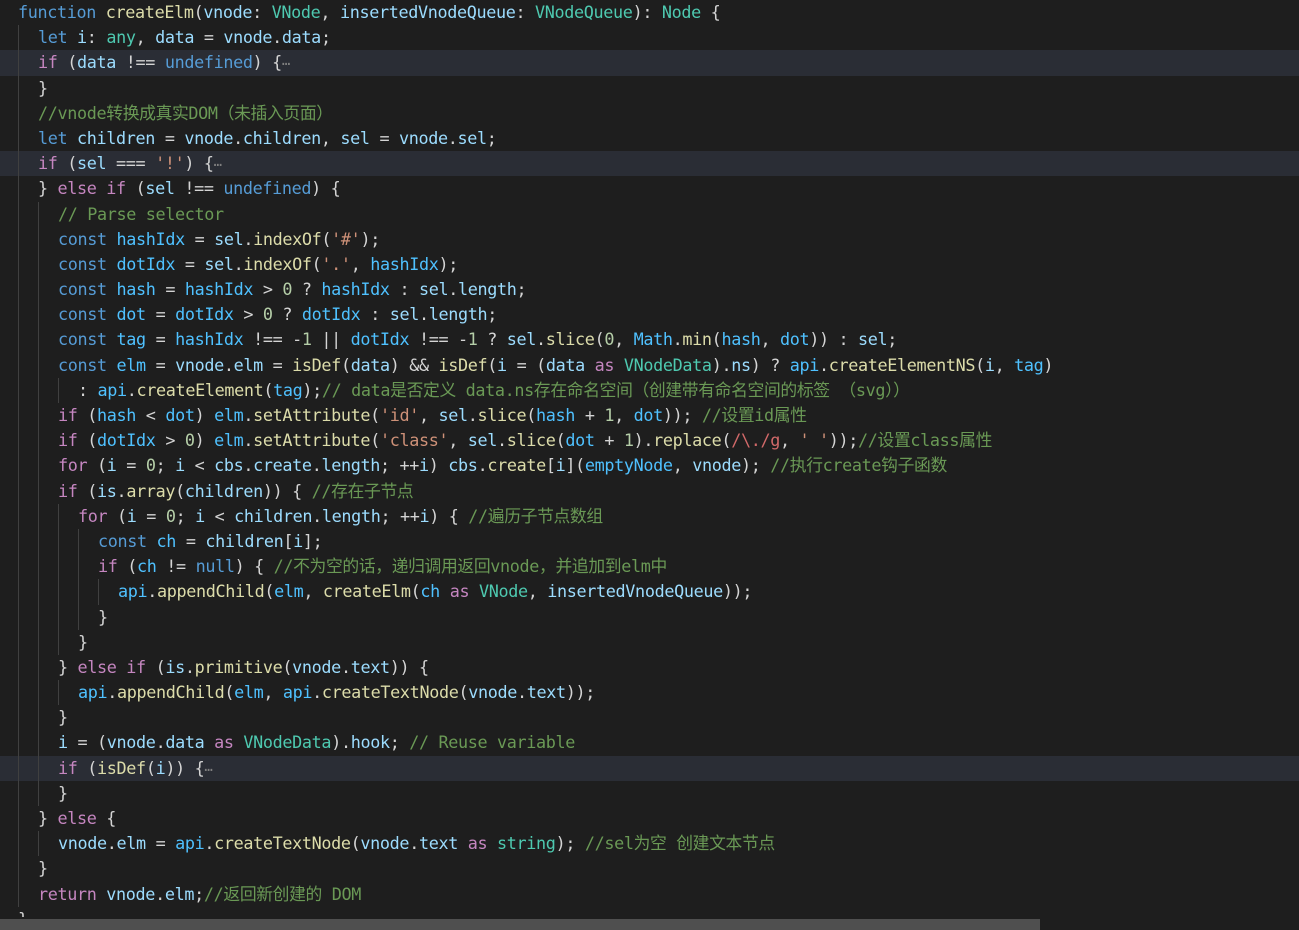 Image resolution: width=1299 pixels, height=930 pixels. Describe the element at coordinates (175, 37) in the screenshot. I see `token-variable: data` at that location.